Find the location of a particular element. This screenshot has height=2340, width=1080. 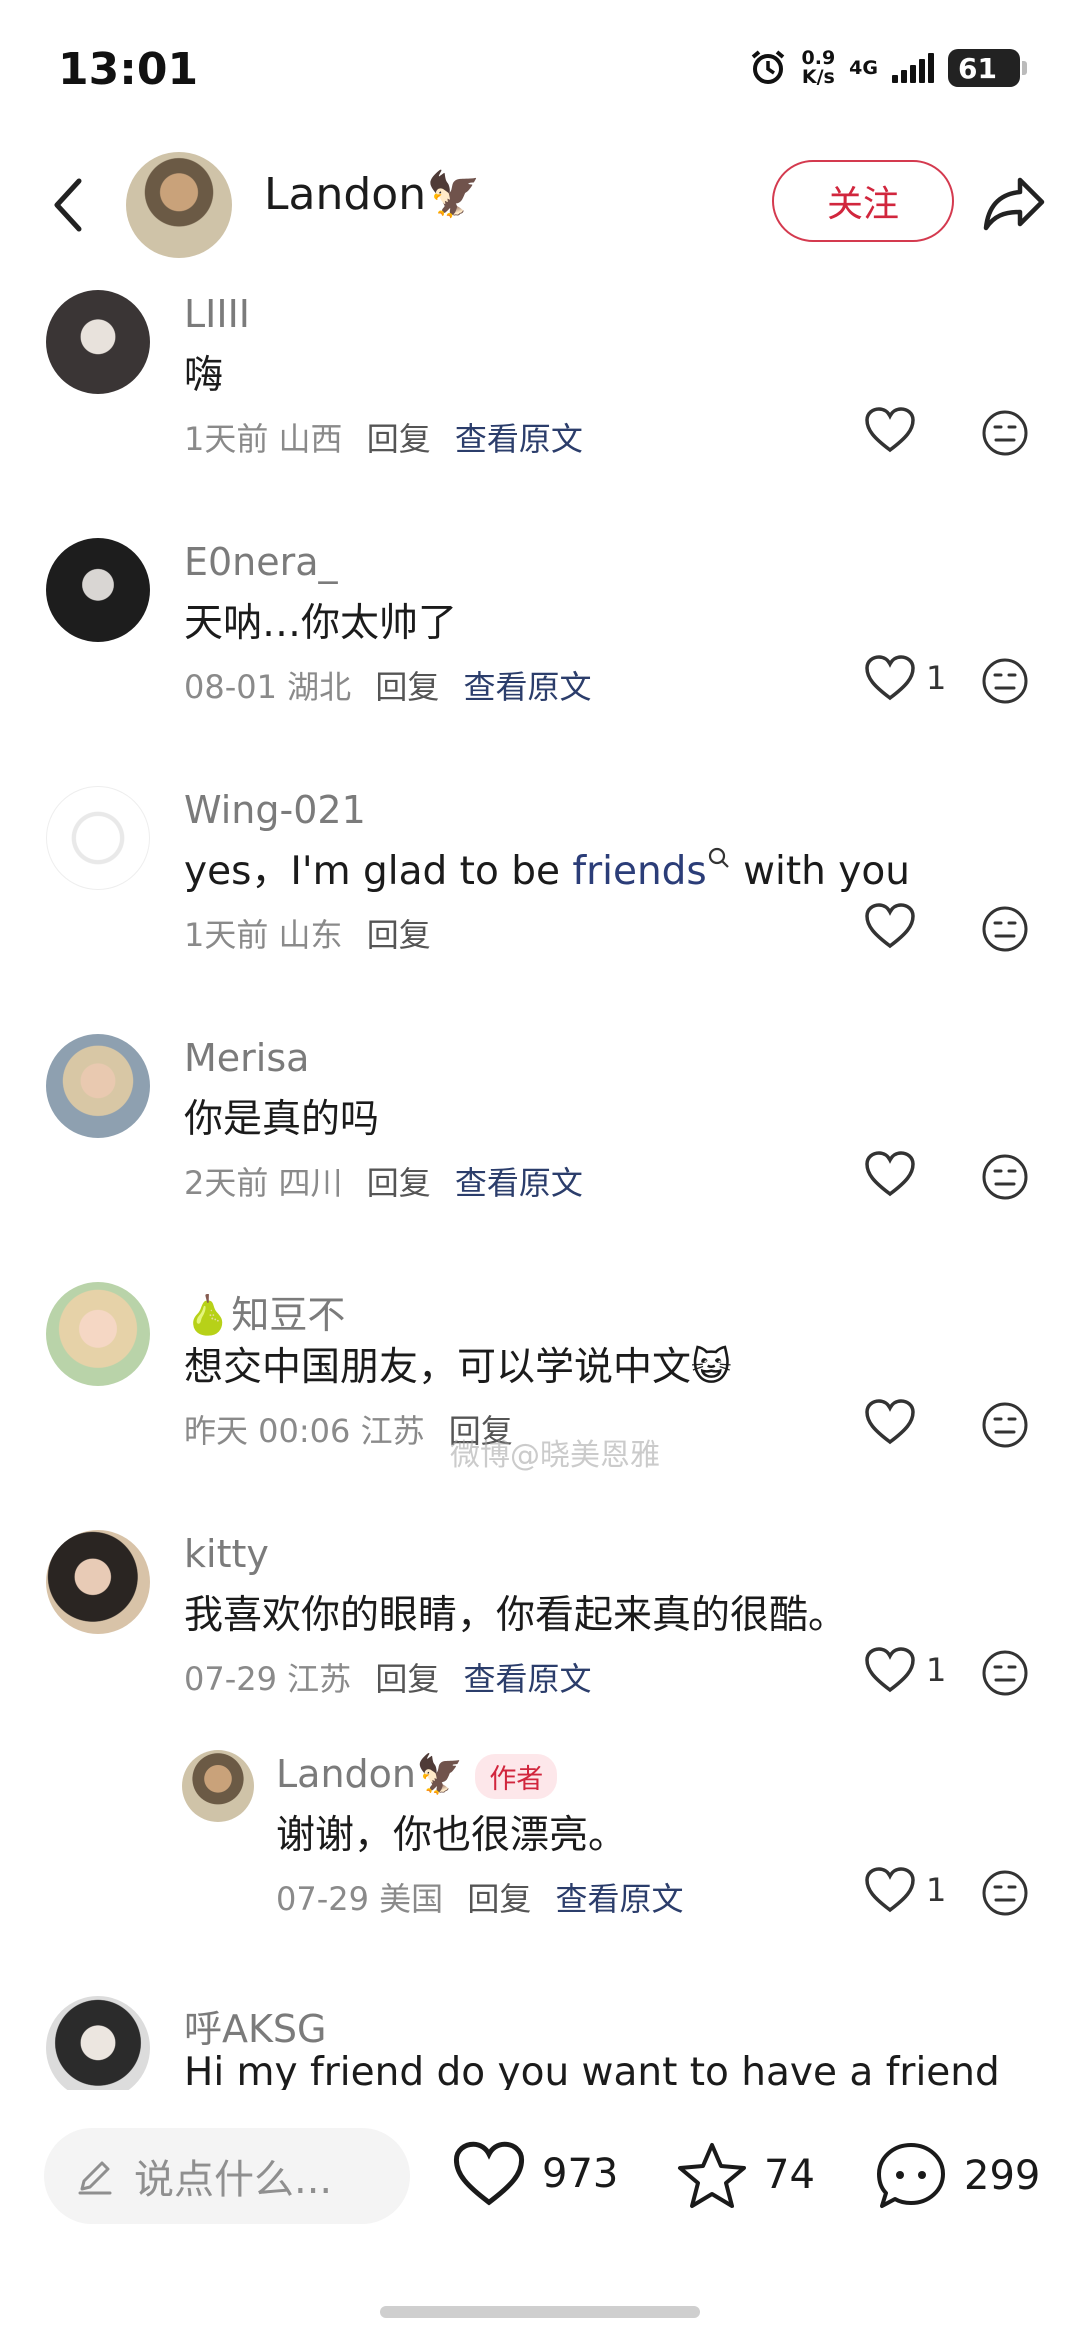

share-button is located at coordinates (1014, 204).